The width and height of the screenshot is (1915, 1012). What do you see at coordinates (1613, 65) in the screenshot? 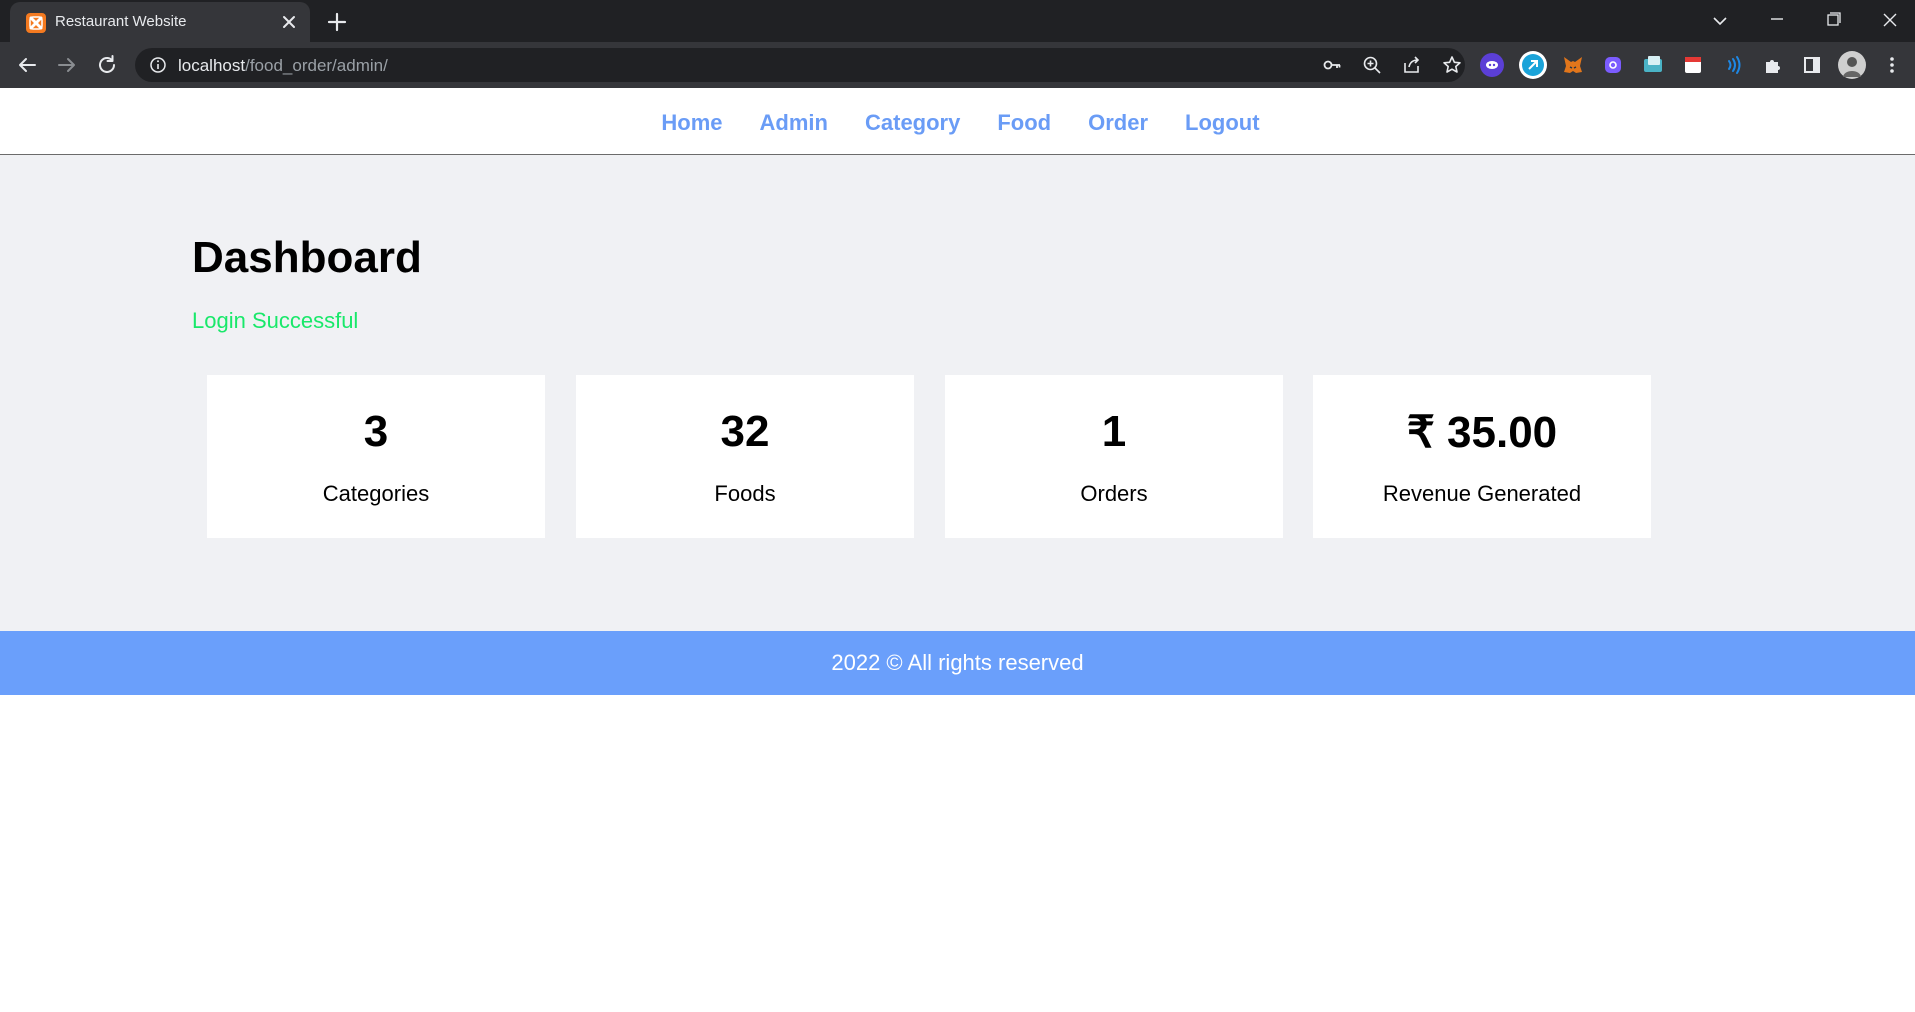
I see `extension-at-icon` at bounding box center [1613, 65].